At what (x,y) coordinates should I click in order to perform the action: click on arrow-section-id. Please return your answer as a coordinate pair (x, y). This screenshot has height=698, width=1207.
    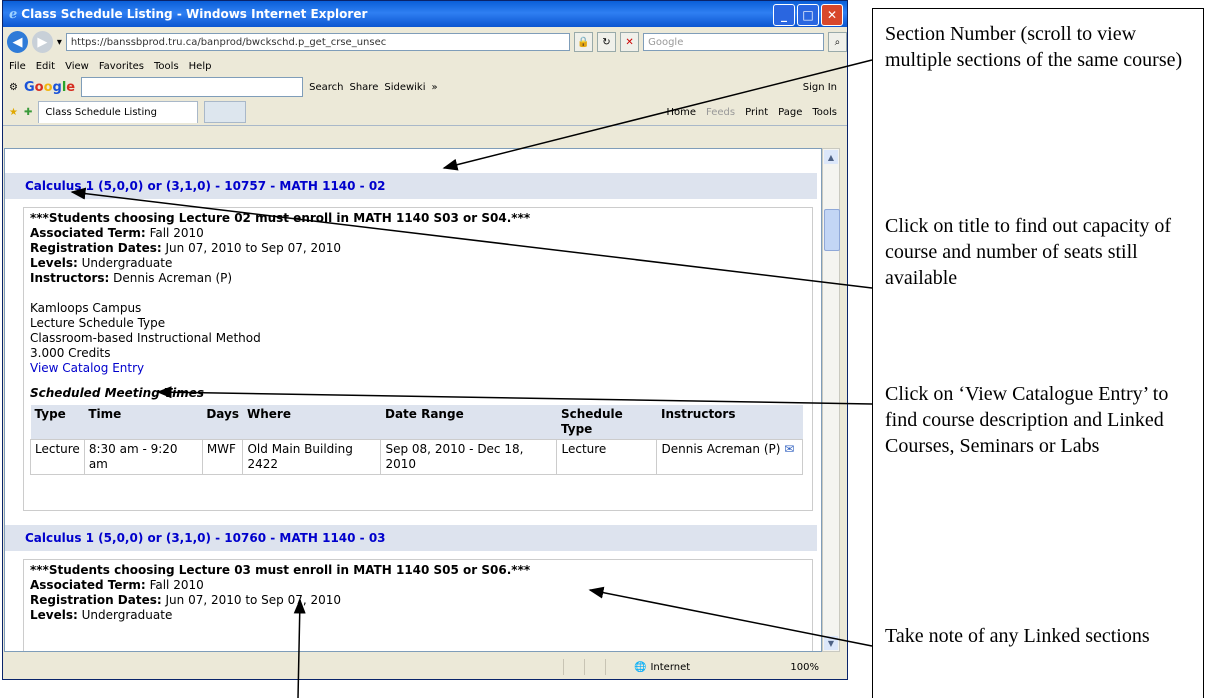
    Looking at the image, I should click on (299, 648).